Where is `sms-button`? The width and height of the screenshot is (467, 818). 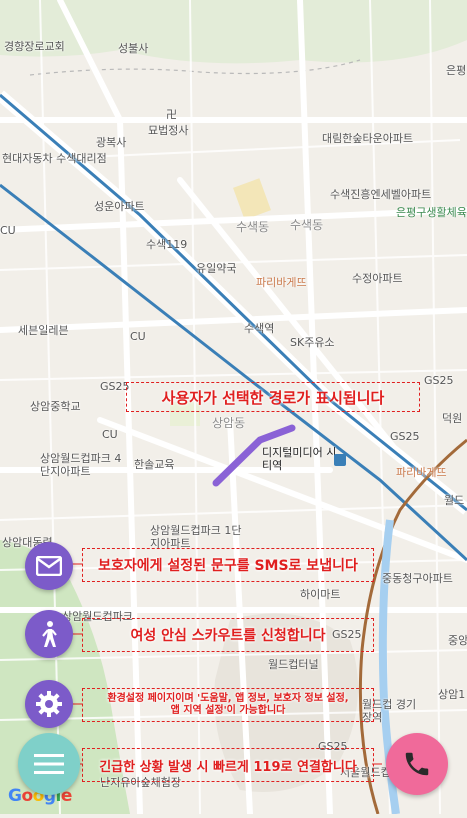 sms-button is located at coordinates (49, 566).